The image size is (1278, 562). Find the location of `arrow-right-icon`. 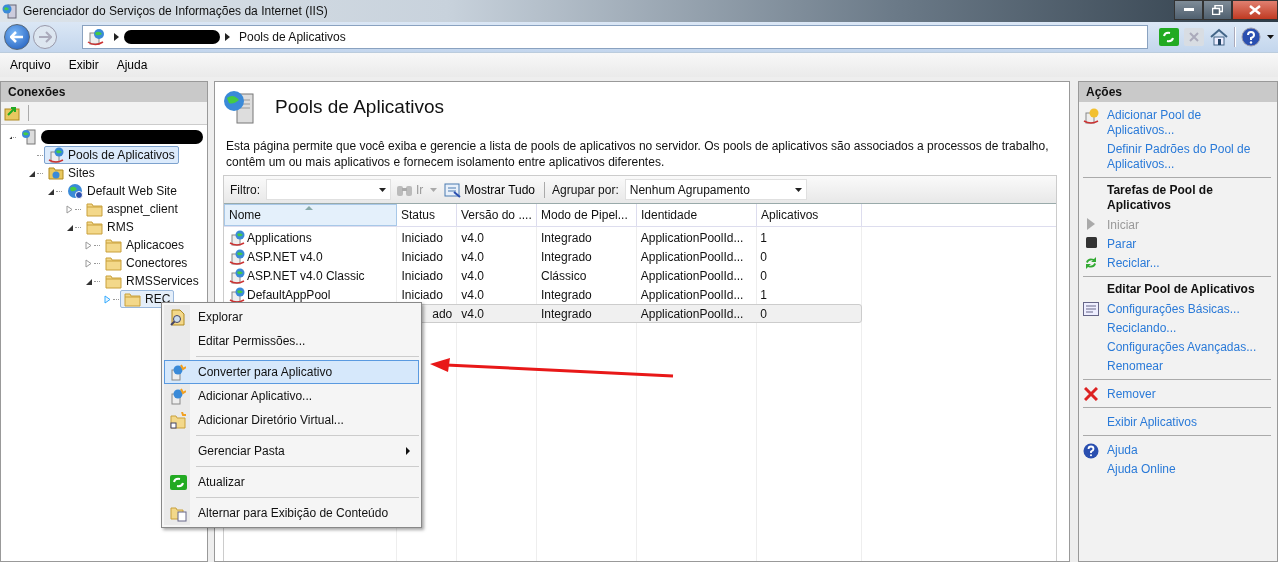

arrow-right-icon is located at coordinates (45, 37).